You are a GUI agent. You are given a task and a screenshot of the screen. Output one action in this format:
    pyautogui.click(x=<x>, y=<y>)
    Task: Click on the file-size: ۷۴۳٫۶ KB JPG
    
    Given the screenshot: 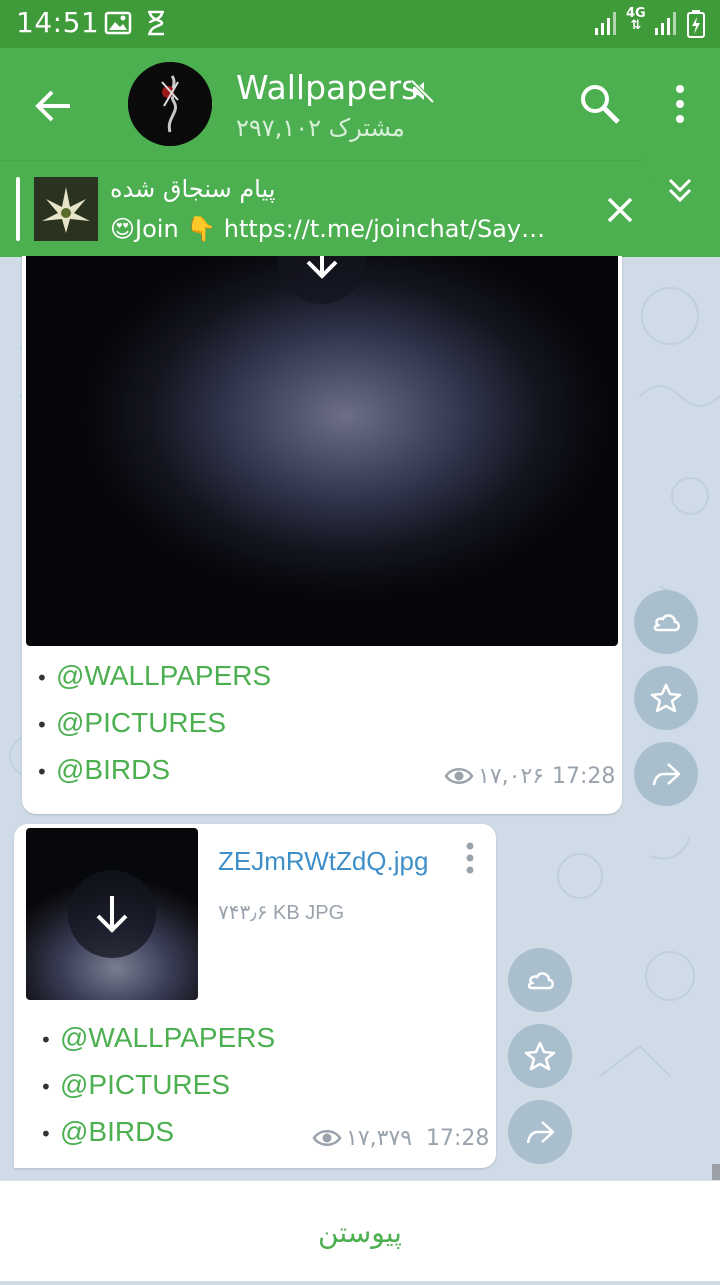 What is the action you would take?
    pyautogui.click(x=281, y=913)
    